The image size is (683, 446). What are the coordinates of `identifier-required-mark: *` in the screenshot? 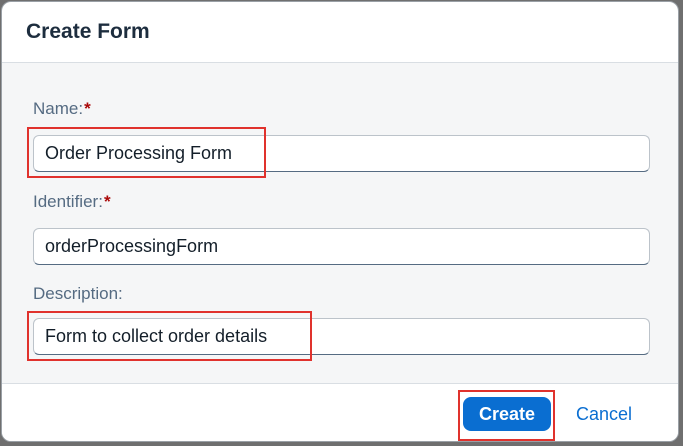 It's located at (107, 201).